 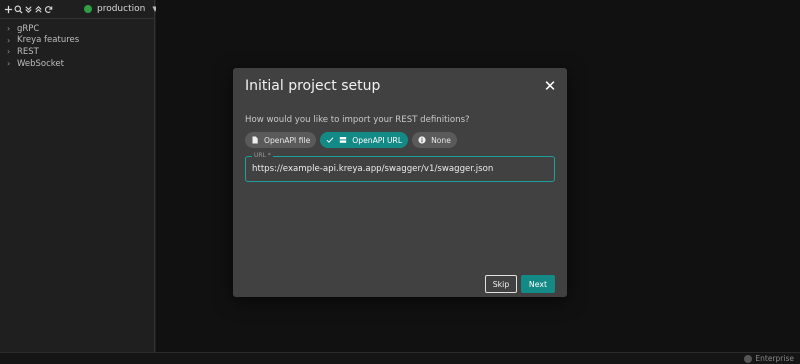 What do you see at coordinates (748, 358) in the screenshot?
I see `globe-icon` at bounding box center [748, 358].